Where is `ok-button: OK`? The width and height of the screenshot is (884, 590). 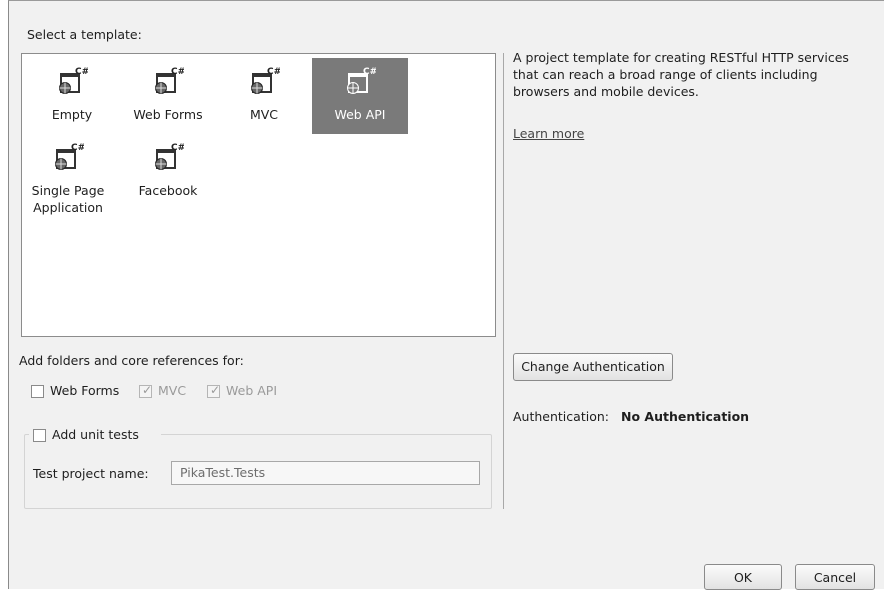
ok-button: OK is located at coordinates (743, 577).